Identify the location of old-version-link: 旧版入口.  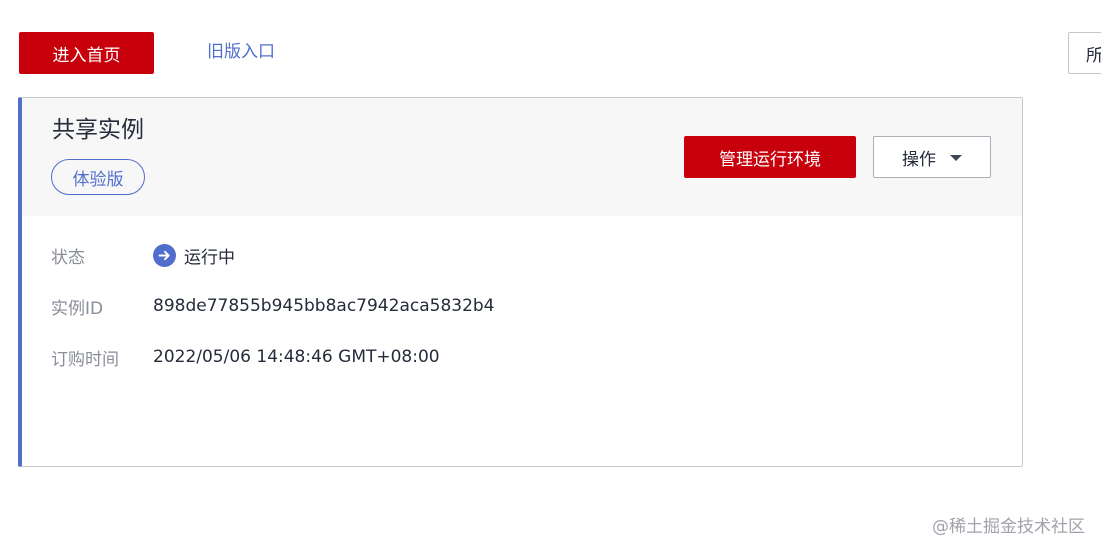
(241, 52).